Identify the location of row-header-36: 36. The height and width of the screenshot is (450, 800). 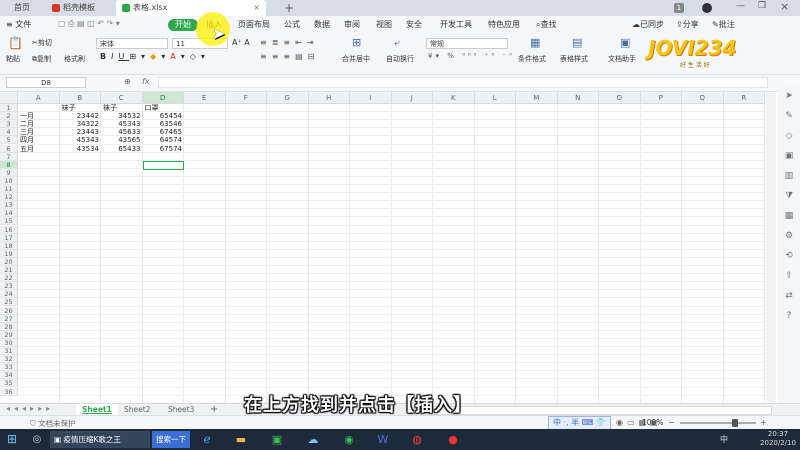
(9, 391).